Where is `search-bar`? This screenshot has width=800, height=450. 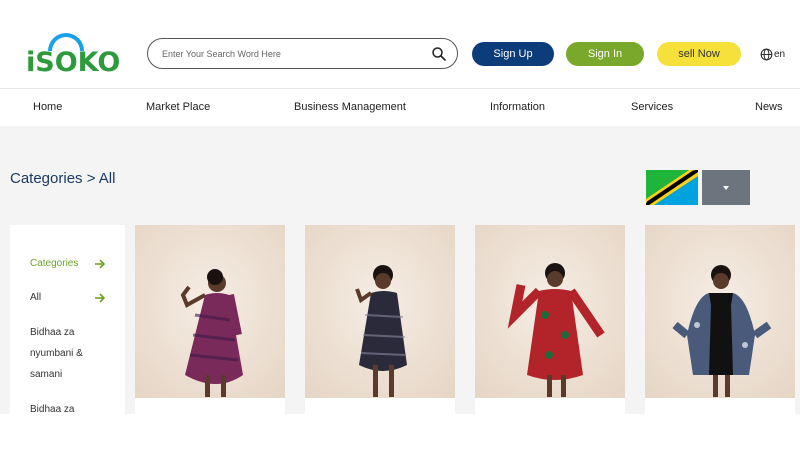 search-bar is located at coordinates (302, 53).